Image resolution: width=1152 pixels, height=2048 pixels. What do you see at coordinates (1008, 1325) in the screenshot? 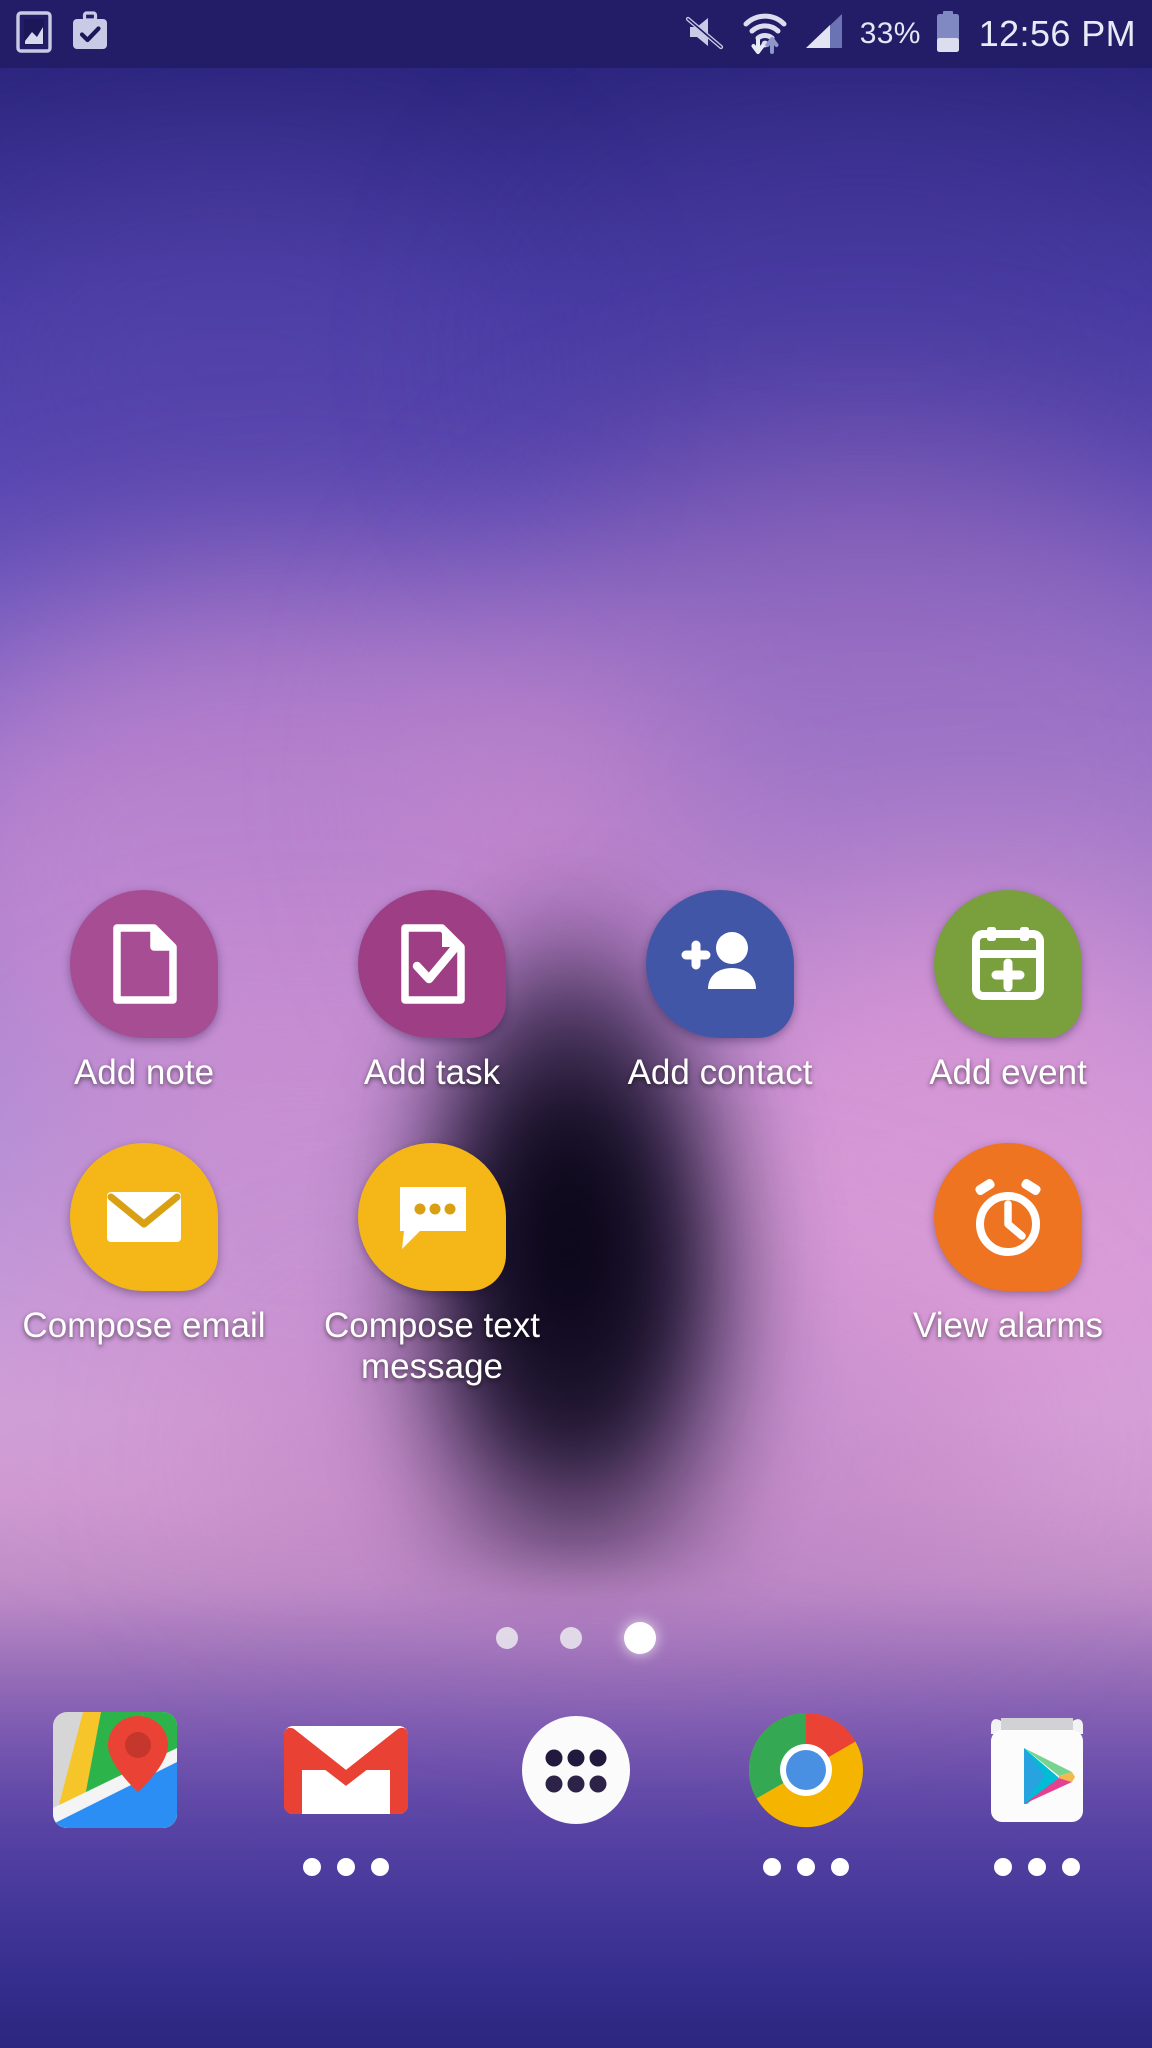
I see `shortcut-label: View alarms` at bounding box center [1008, 1325].